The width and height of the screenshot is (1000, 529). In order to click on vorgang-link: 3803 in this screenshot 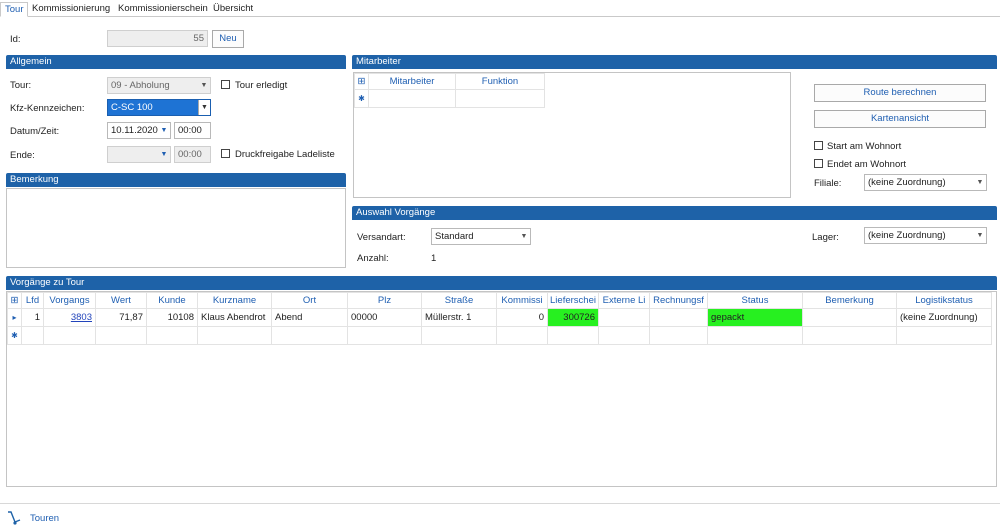, I will do `click(81, 317)`.